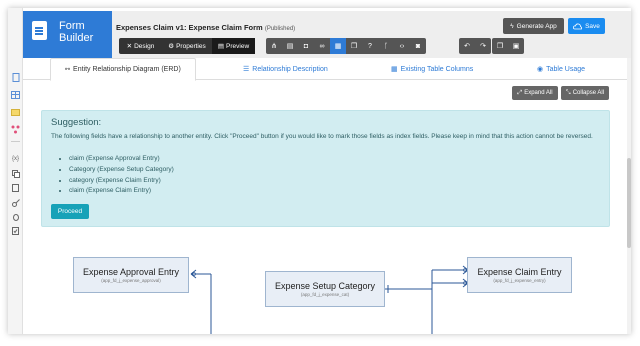  What do you see at coordinates (467, 46) in the screenshot?
I see `undo-icon: ↶` at bounding box center [467, 46].